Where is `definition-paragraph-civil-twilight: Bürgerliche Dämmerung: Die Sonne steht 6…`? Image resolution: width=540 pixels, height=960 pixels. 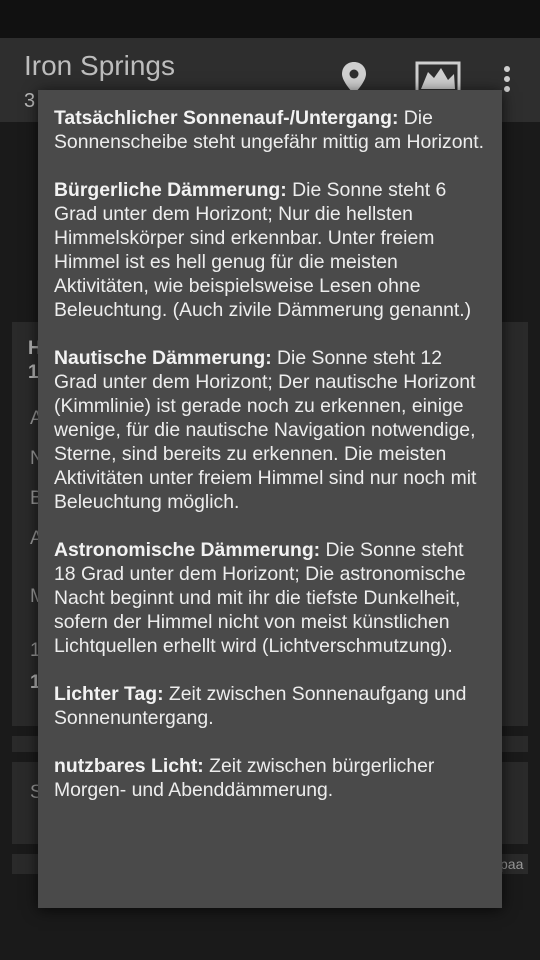 definition-paragraph-civil-twilight: Bürgerliche Dämmerung: Die Sonne steht 6… is located at coordinates (271, 250).